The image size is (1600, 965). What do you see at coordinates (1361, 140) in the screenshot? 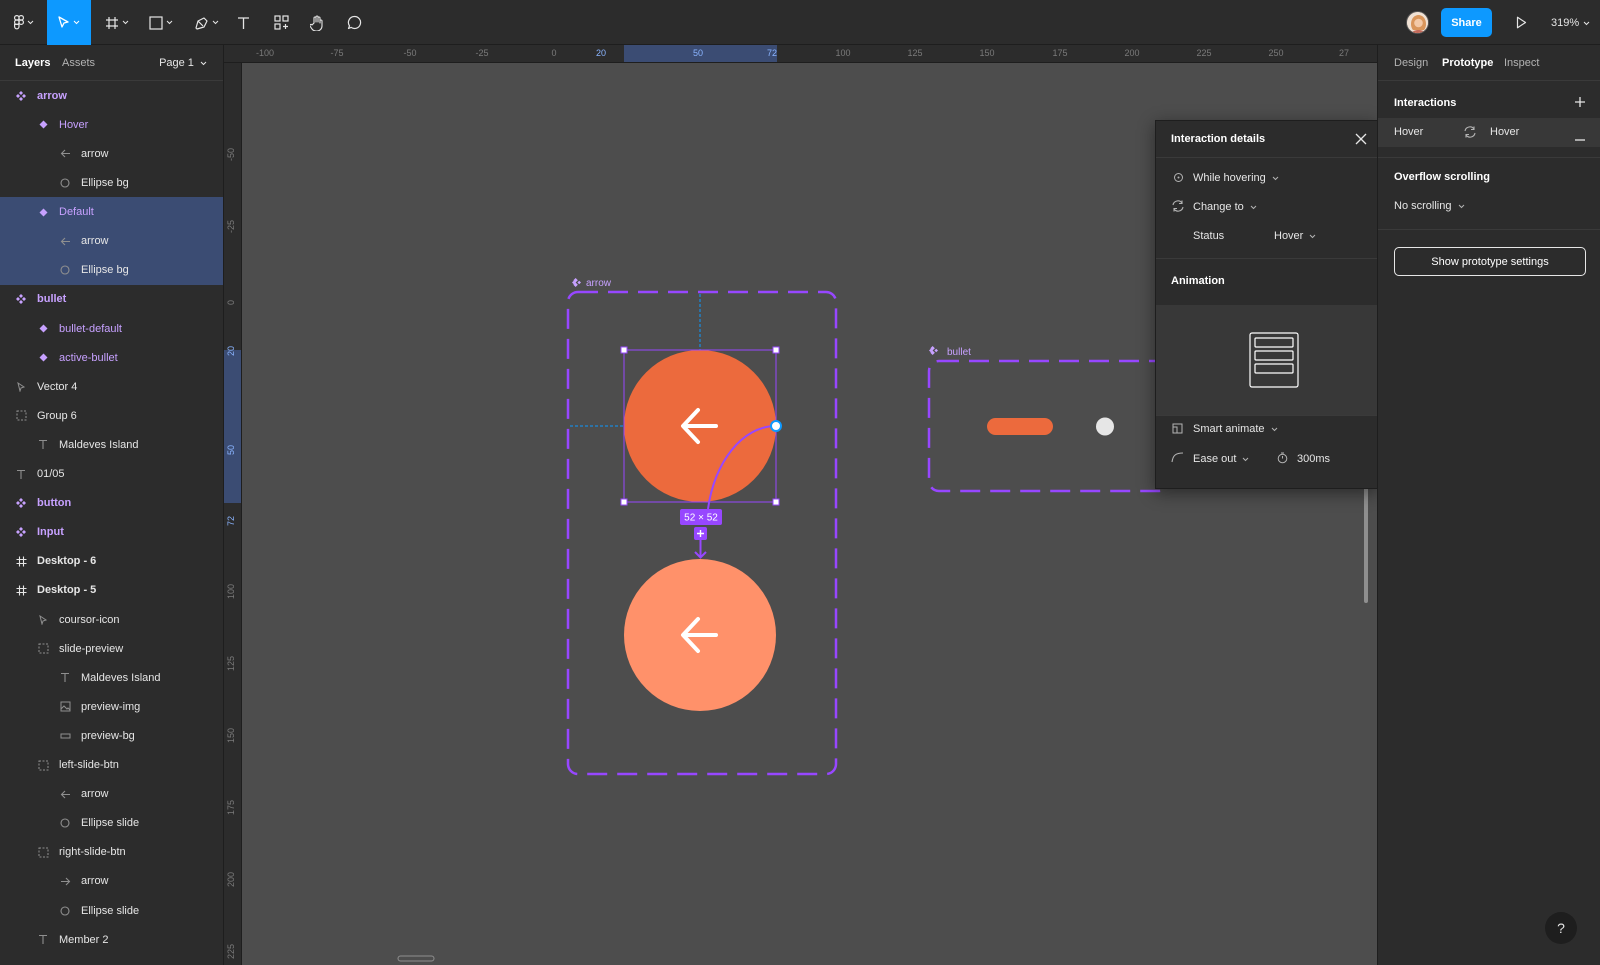
I see `close-icon` at bounding box center [1361, 140].